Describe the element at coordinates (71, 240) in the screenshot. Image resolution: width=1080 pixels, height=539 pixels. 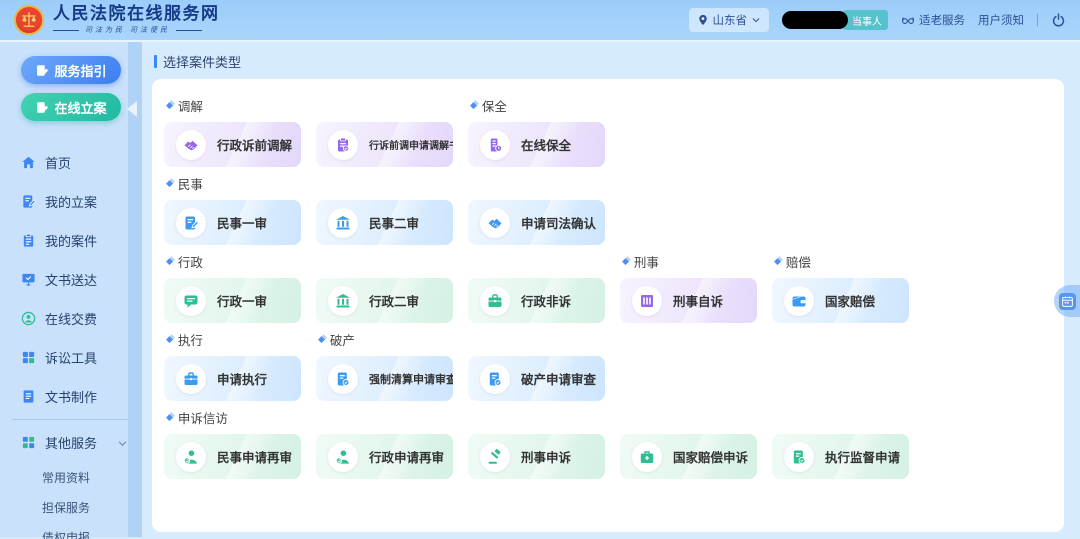
I see `sidebar-item-my-cases: 我的案件` at that location.